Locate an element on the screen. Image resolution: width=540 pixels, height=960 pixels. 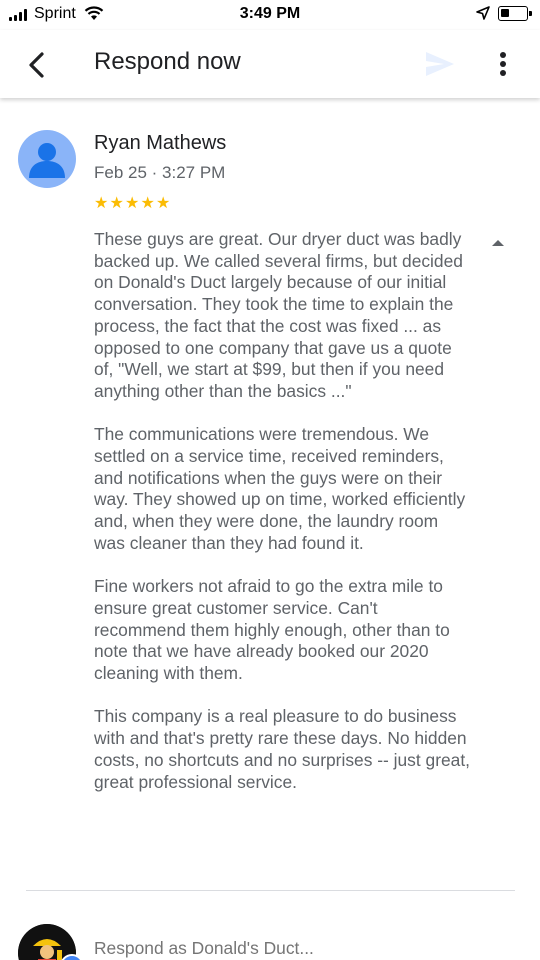
status-time: 3:49 PM is located at coordinates (270, 13).